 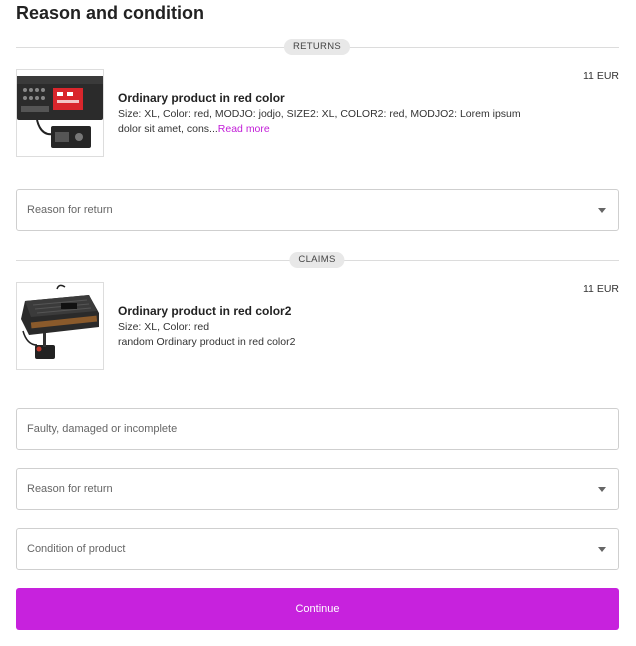 I want to click on read-more-link: Read more, so click(x=244, y=129).